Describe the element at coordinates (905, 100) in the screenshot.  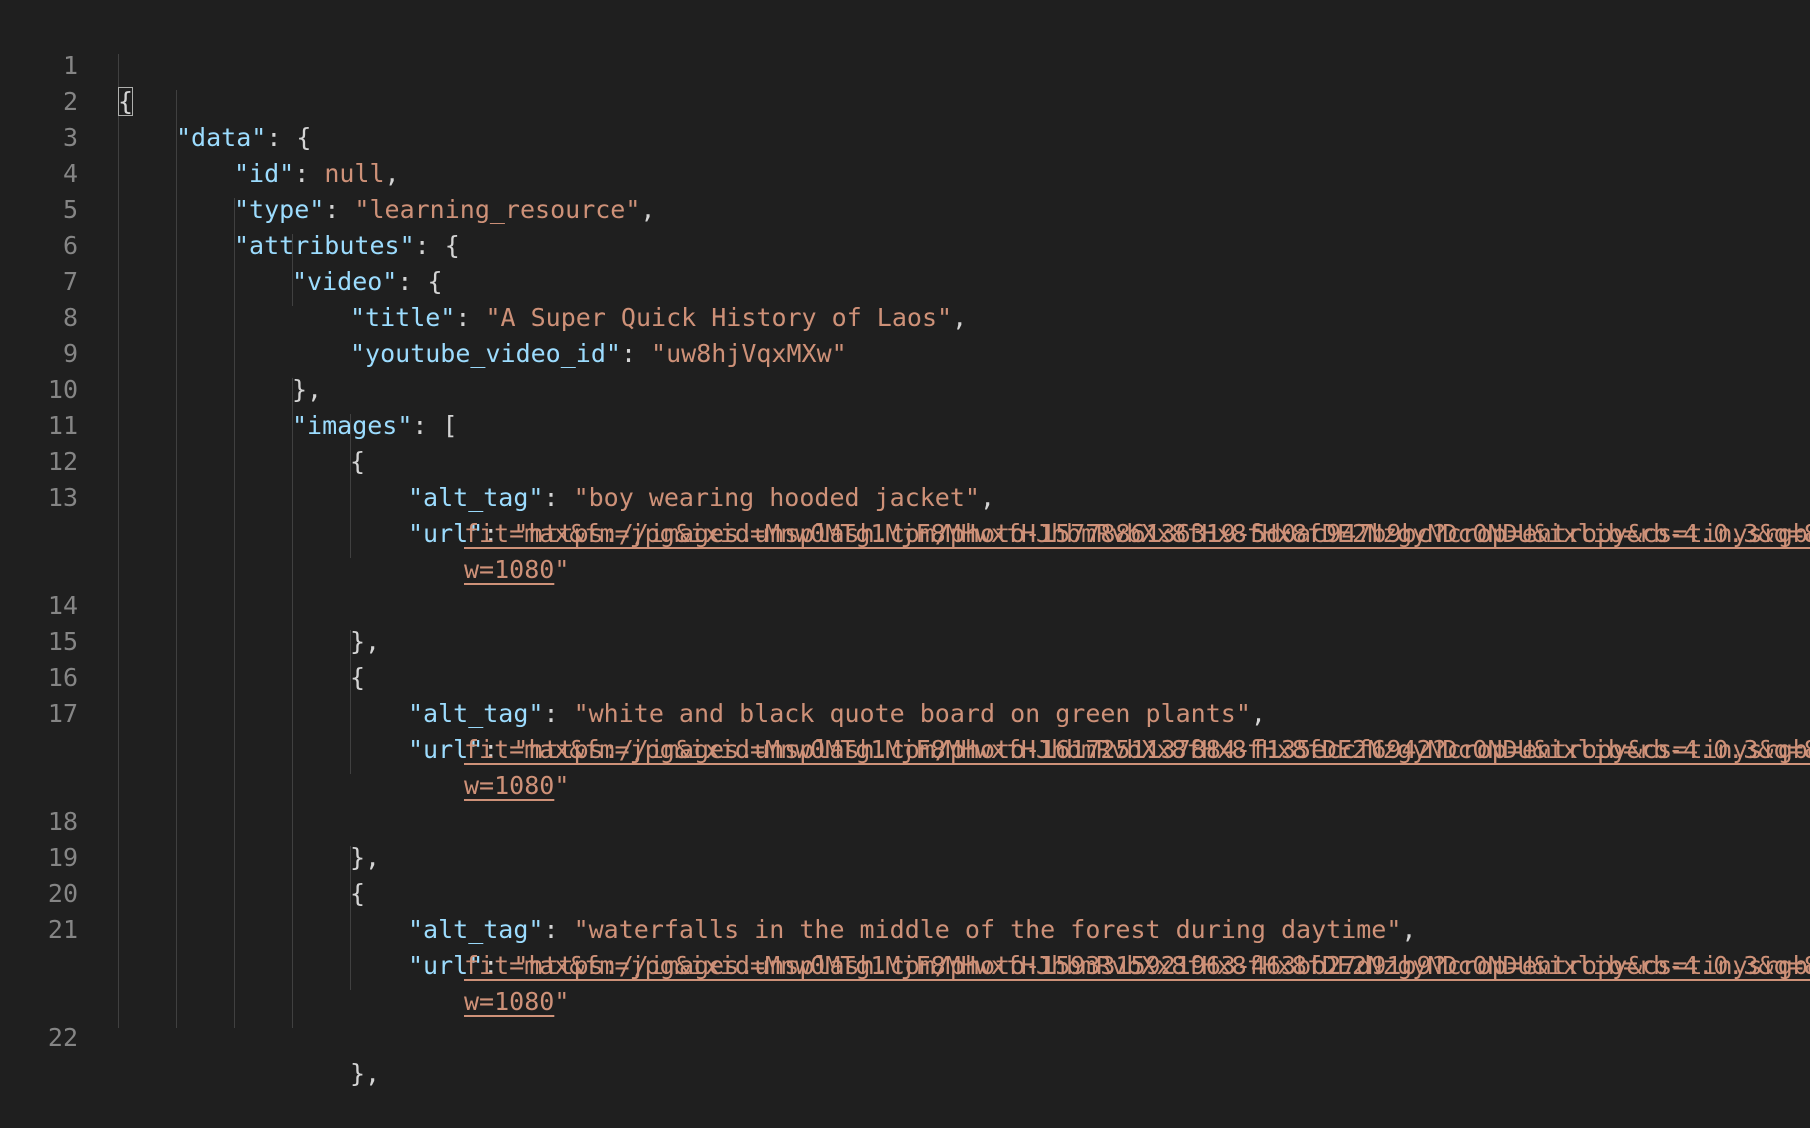
I see `code-line: 2 "data": {` at that location.